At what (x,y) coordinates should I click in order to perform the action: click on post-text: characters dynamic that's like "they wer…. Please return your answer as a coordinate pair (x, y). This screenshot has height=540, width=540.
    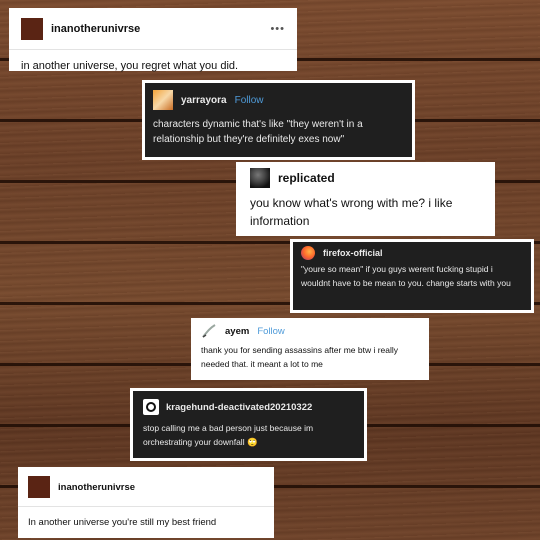
    Looking at the image, I should click on (258, 132).